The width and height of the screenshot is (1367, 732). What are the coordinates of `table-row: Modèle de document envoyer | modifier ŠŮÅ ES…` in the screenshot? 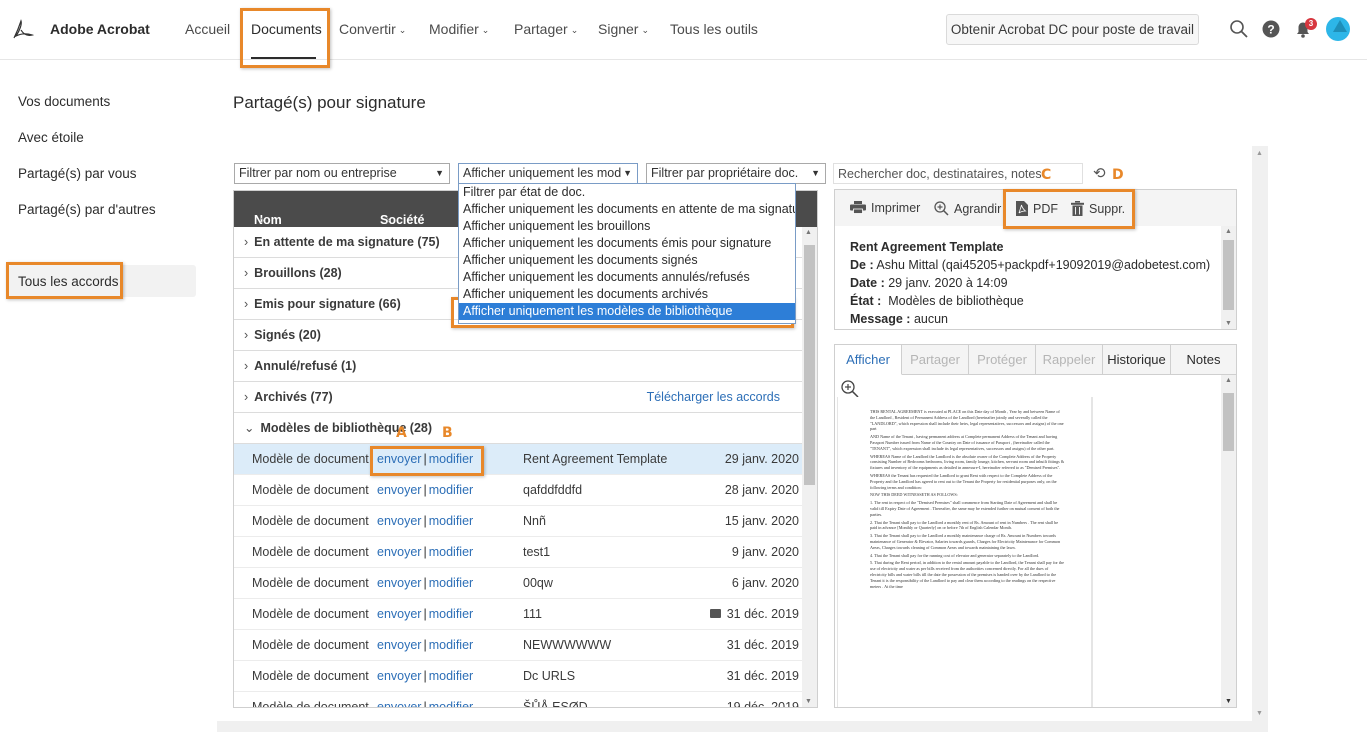 It's located at (518, 700).